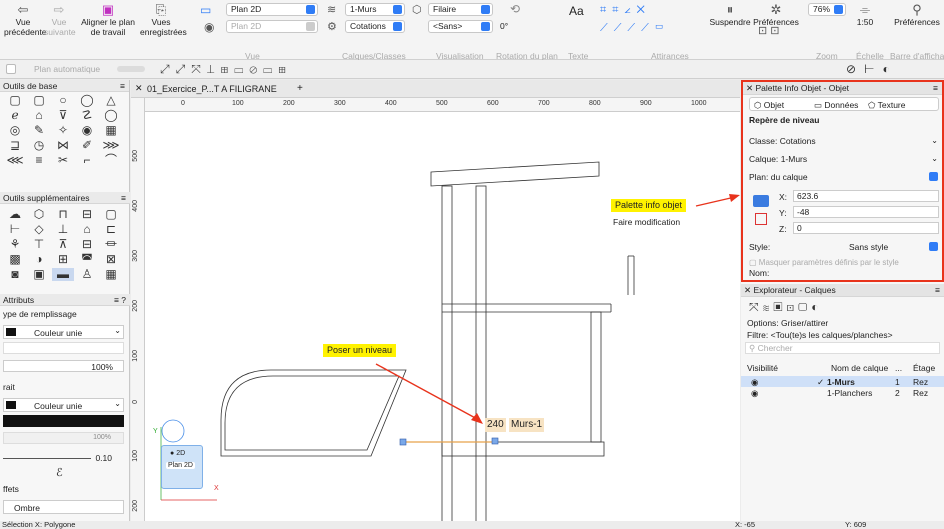 The image size is (944, 529). What do you see at coordinates (15, 214) in the screenshot?
I see `tool-cloud-icon: ☁` at bounding box center [15, 214].